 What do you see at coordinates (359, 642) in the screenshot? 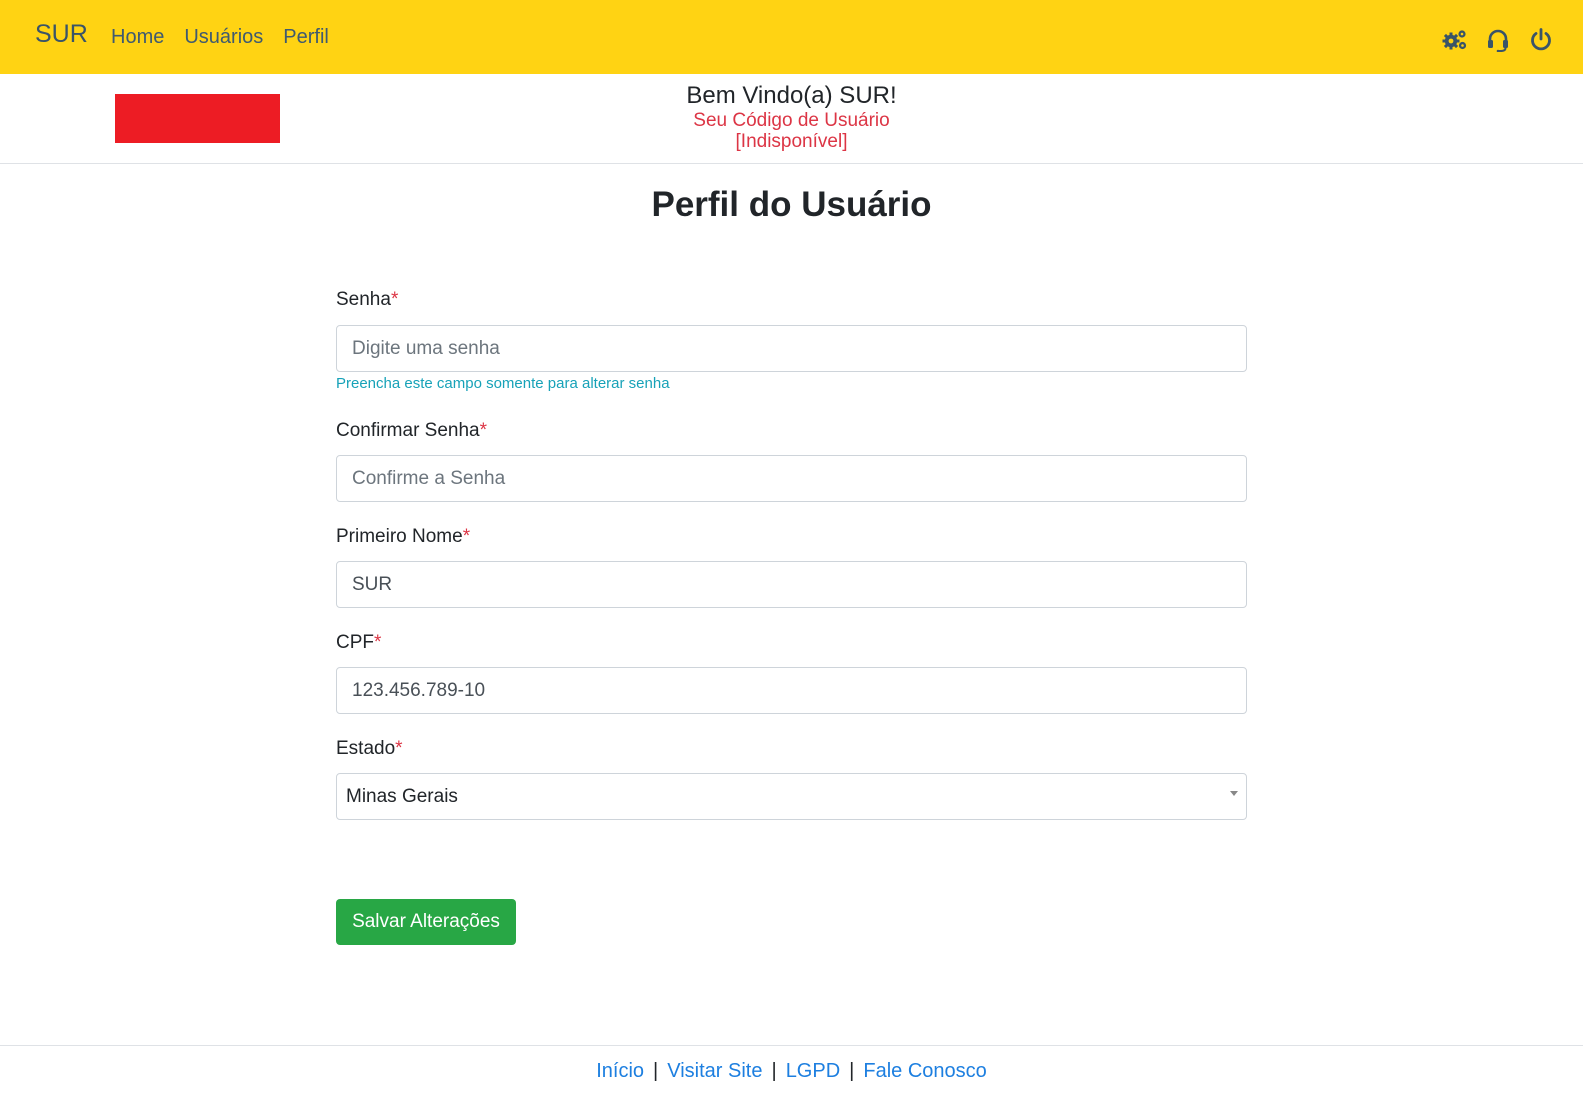
I see `cpf-label: CPF*` at bounding box center [359, 642].